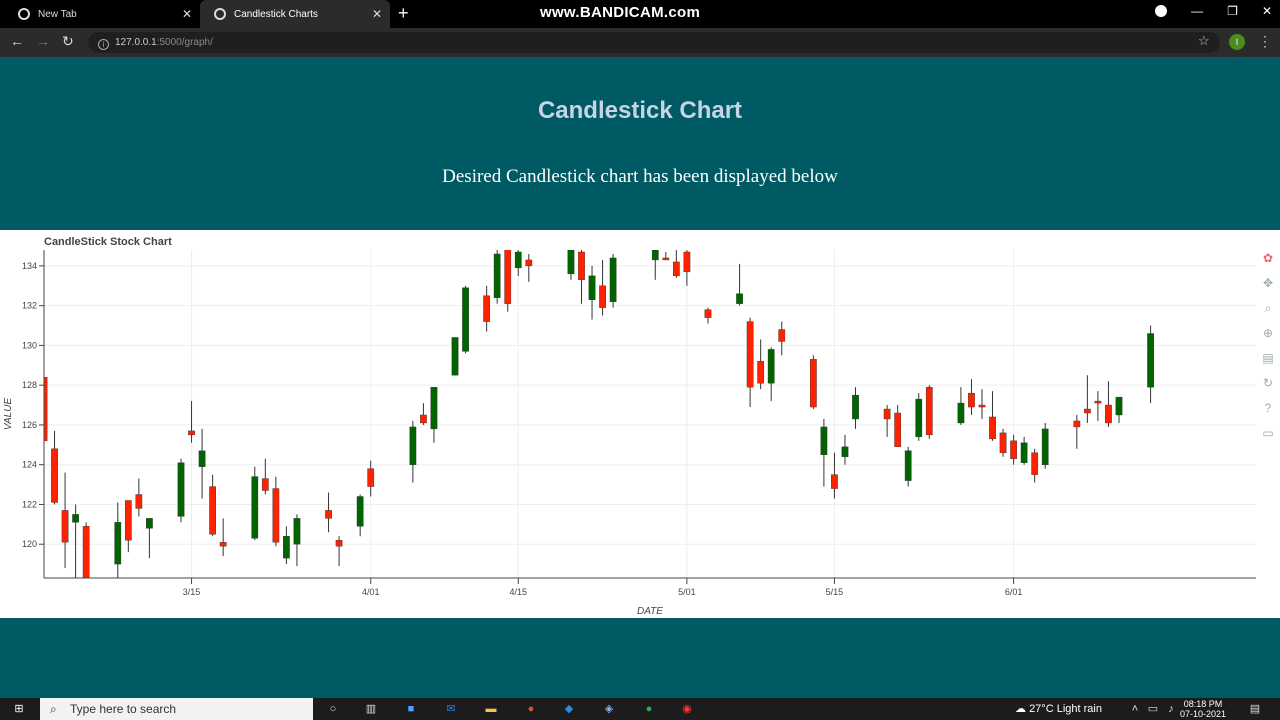 This screenshot has height=720, width=1280. Describe the element at coordinates (17, 41) in the screenshot. I see `back-arrow-icon: ←` at that location.